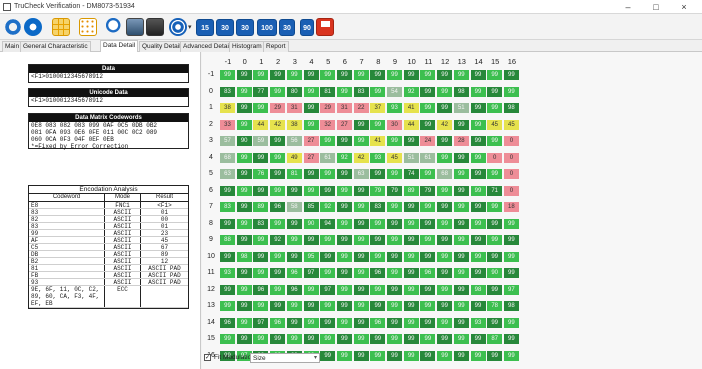  Describe the element at coordinates (394, 91) in the screenshot. I see `grid-cell: 54` at that location.